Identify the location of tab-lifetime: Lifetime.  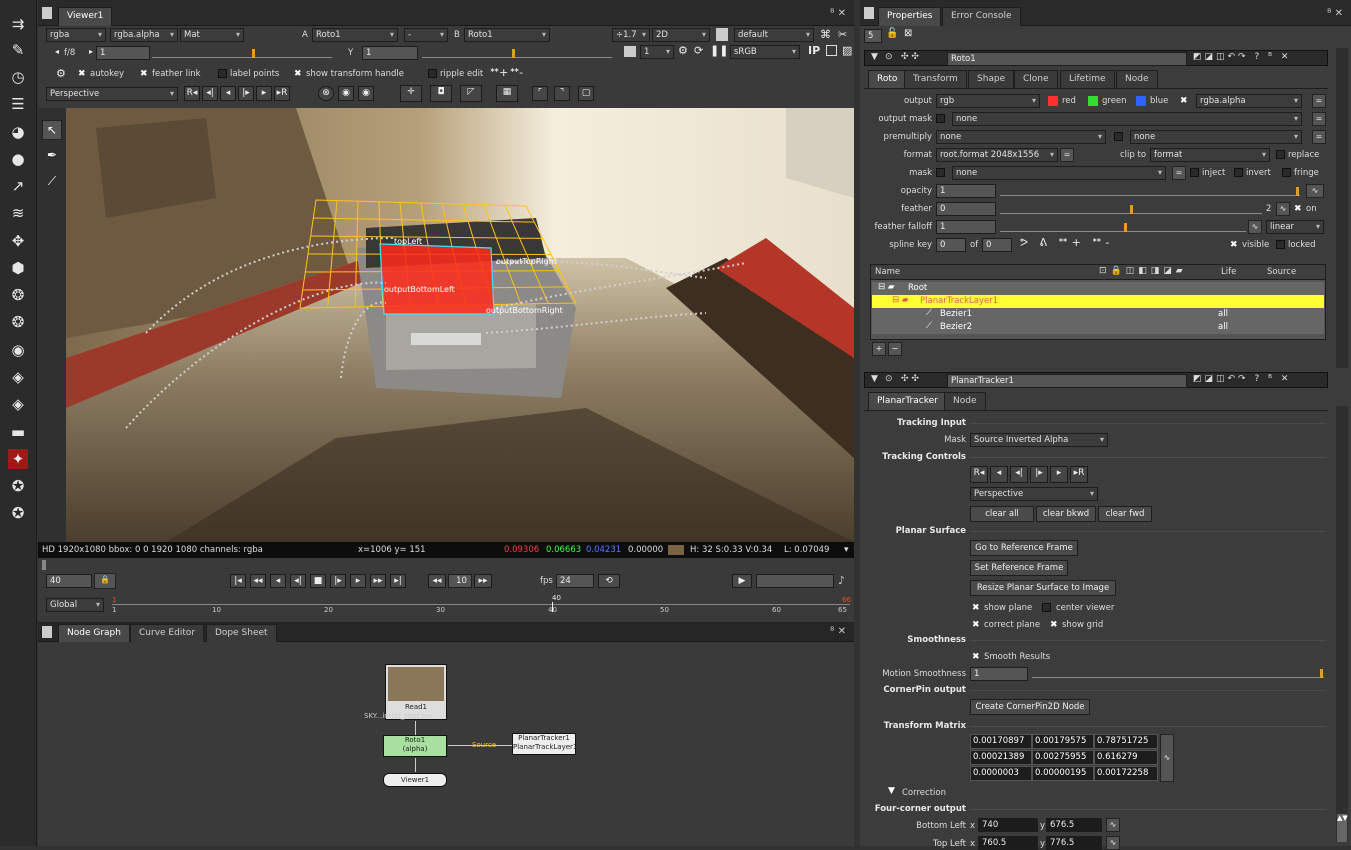
(1087, 79).